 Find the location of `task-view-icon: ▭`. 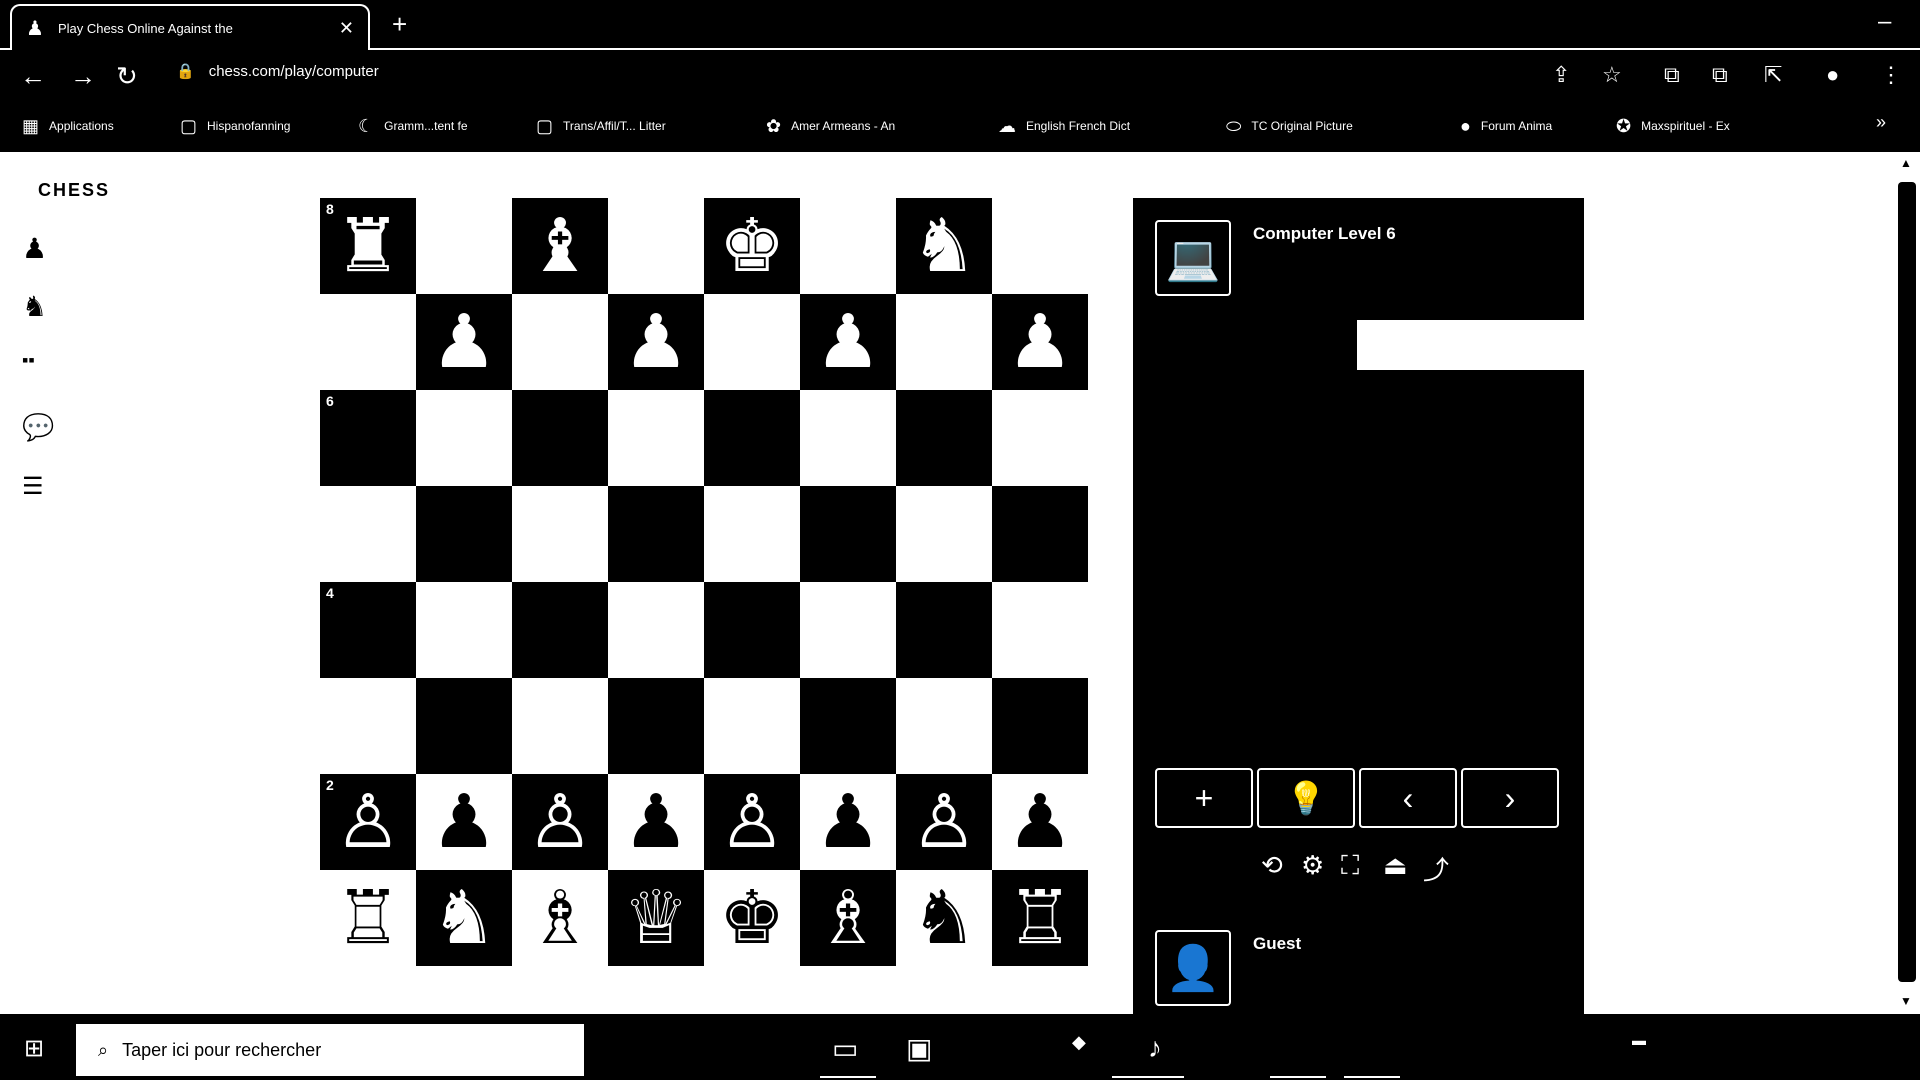

task-view-icon: ▭ is located at coordinates (845, 1048).